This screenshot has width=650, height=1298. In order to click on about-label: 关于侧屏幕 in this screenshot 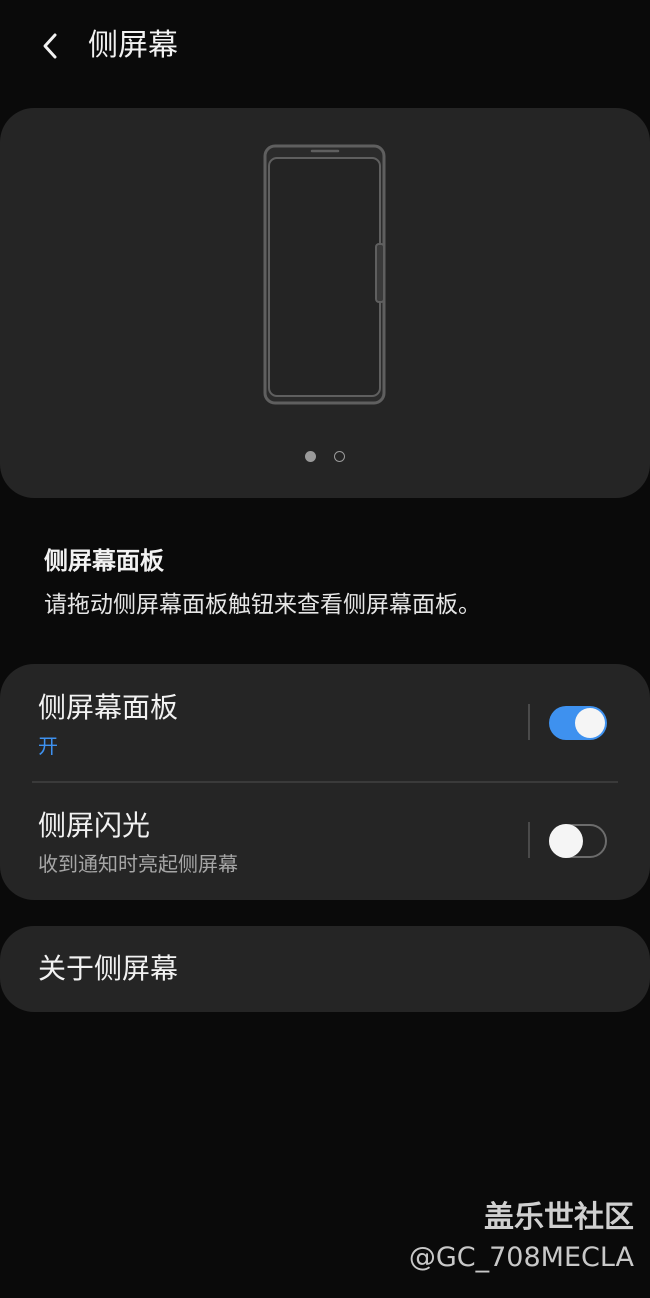, I will do `click(108, 968)`.